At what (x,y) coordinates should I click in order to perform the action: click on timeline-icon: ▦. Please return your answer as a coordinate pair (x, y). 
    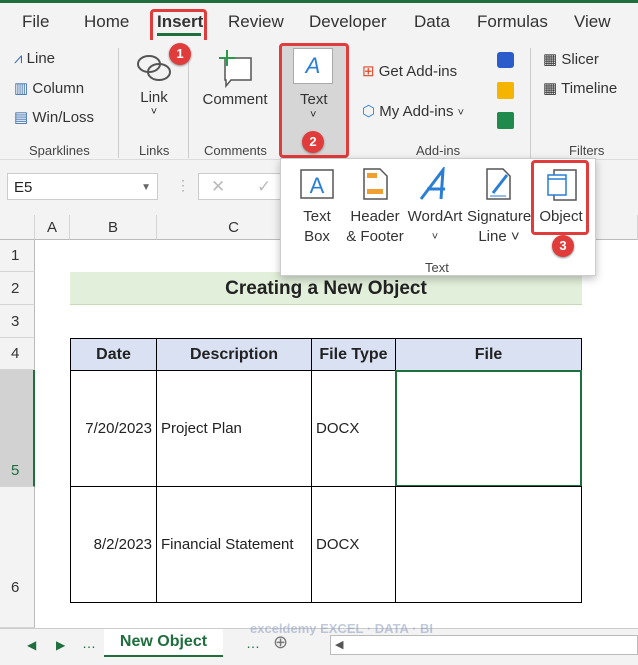
    Looking at the image, I should click on (550, 88).